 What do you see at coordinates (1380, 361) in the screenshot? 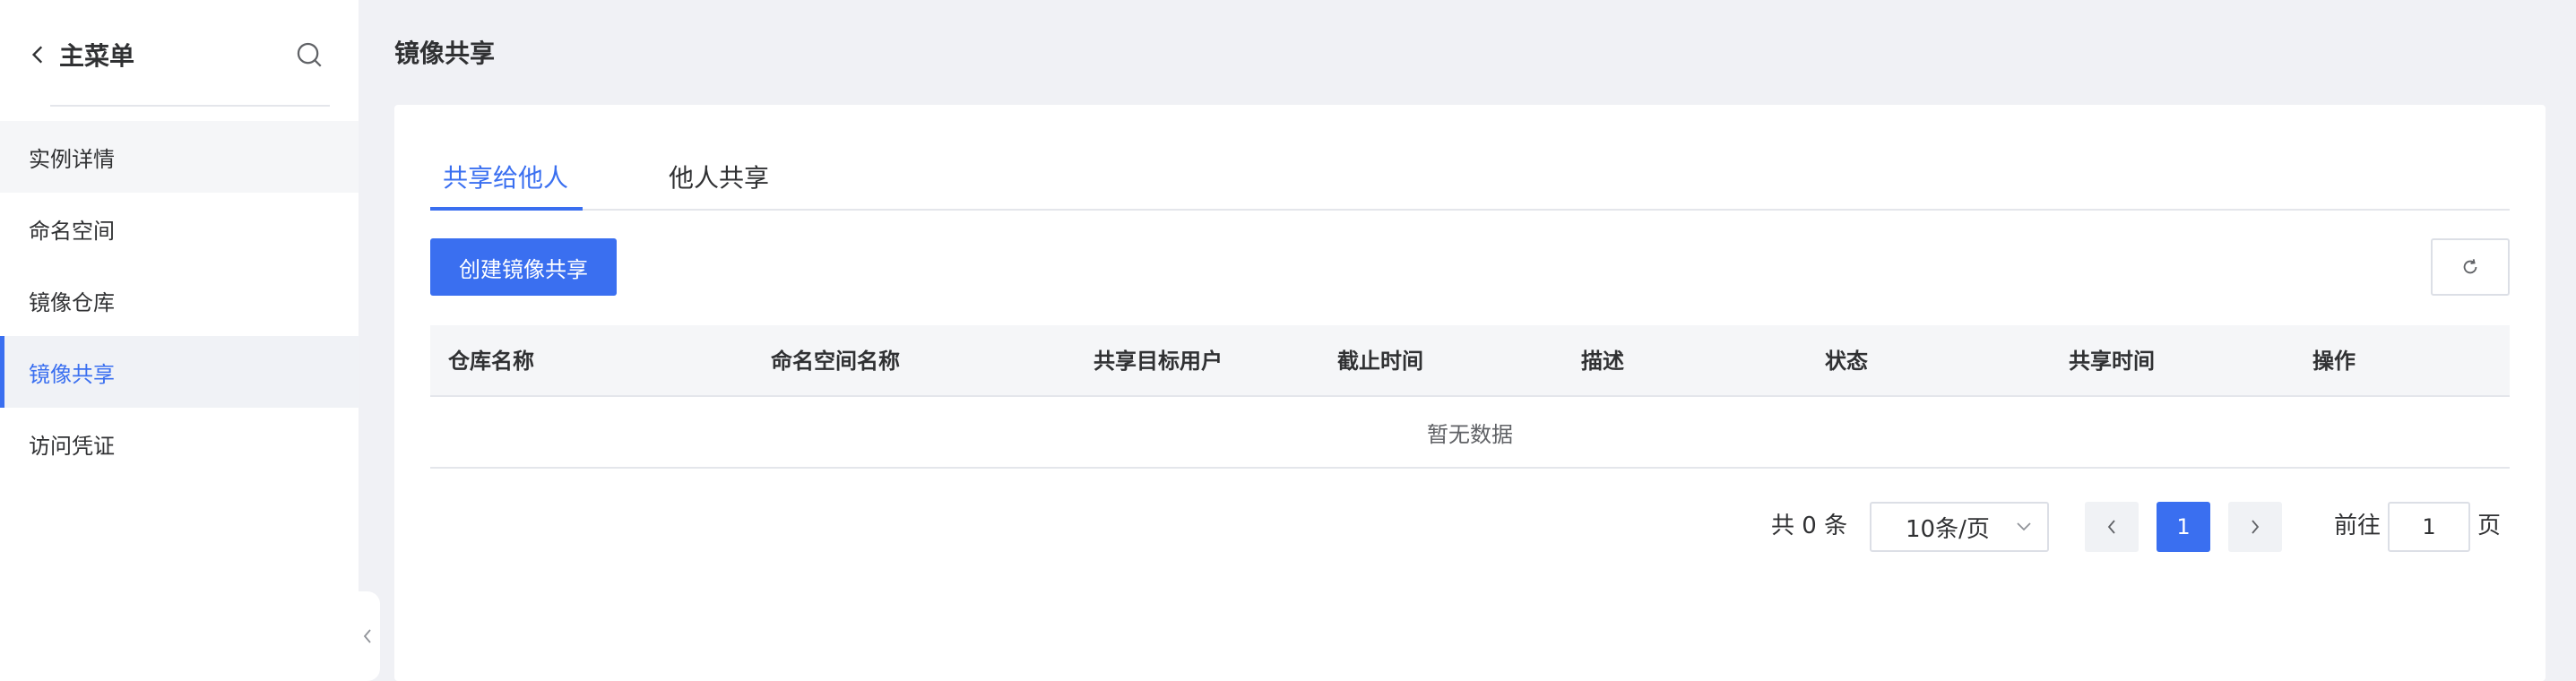
I see `column-header-deadline: 截止时间` at bounding box center [1380, 361].